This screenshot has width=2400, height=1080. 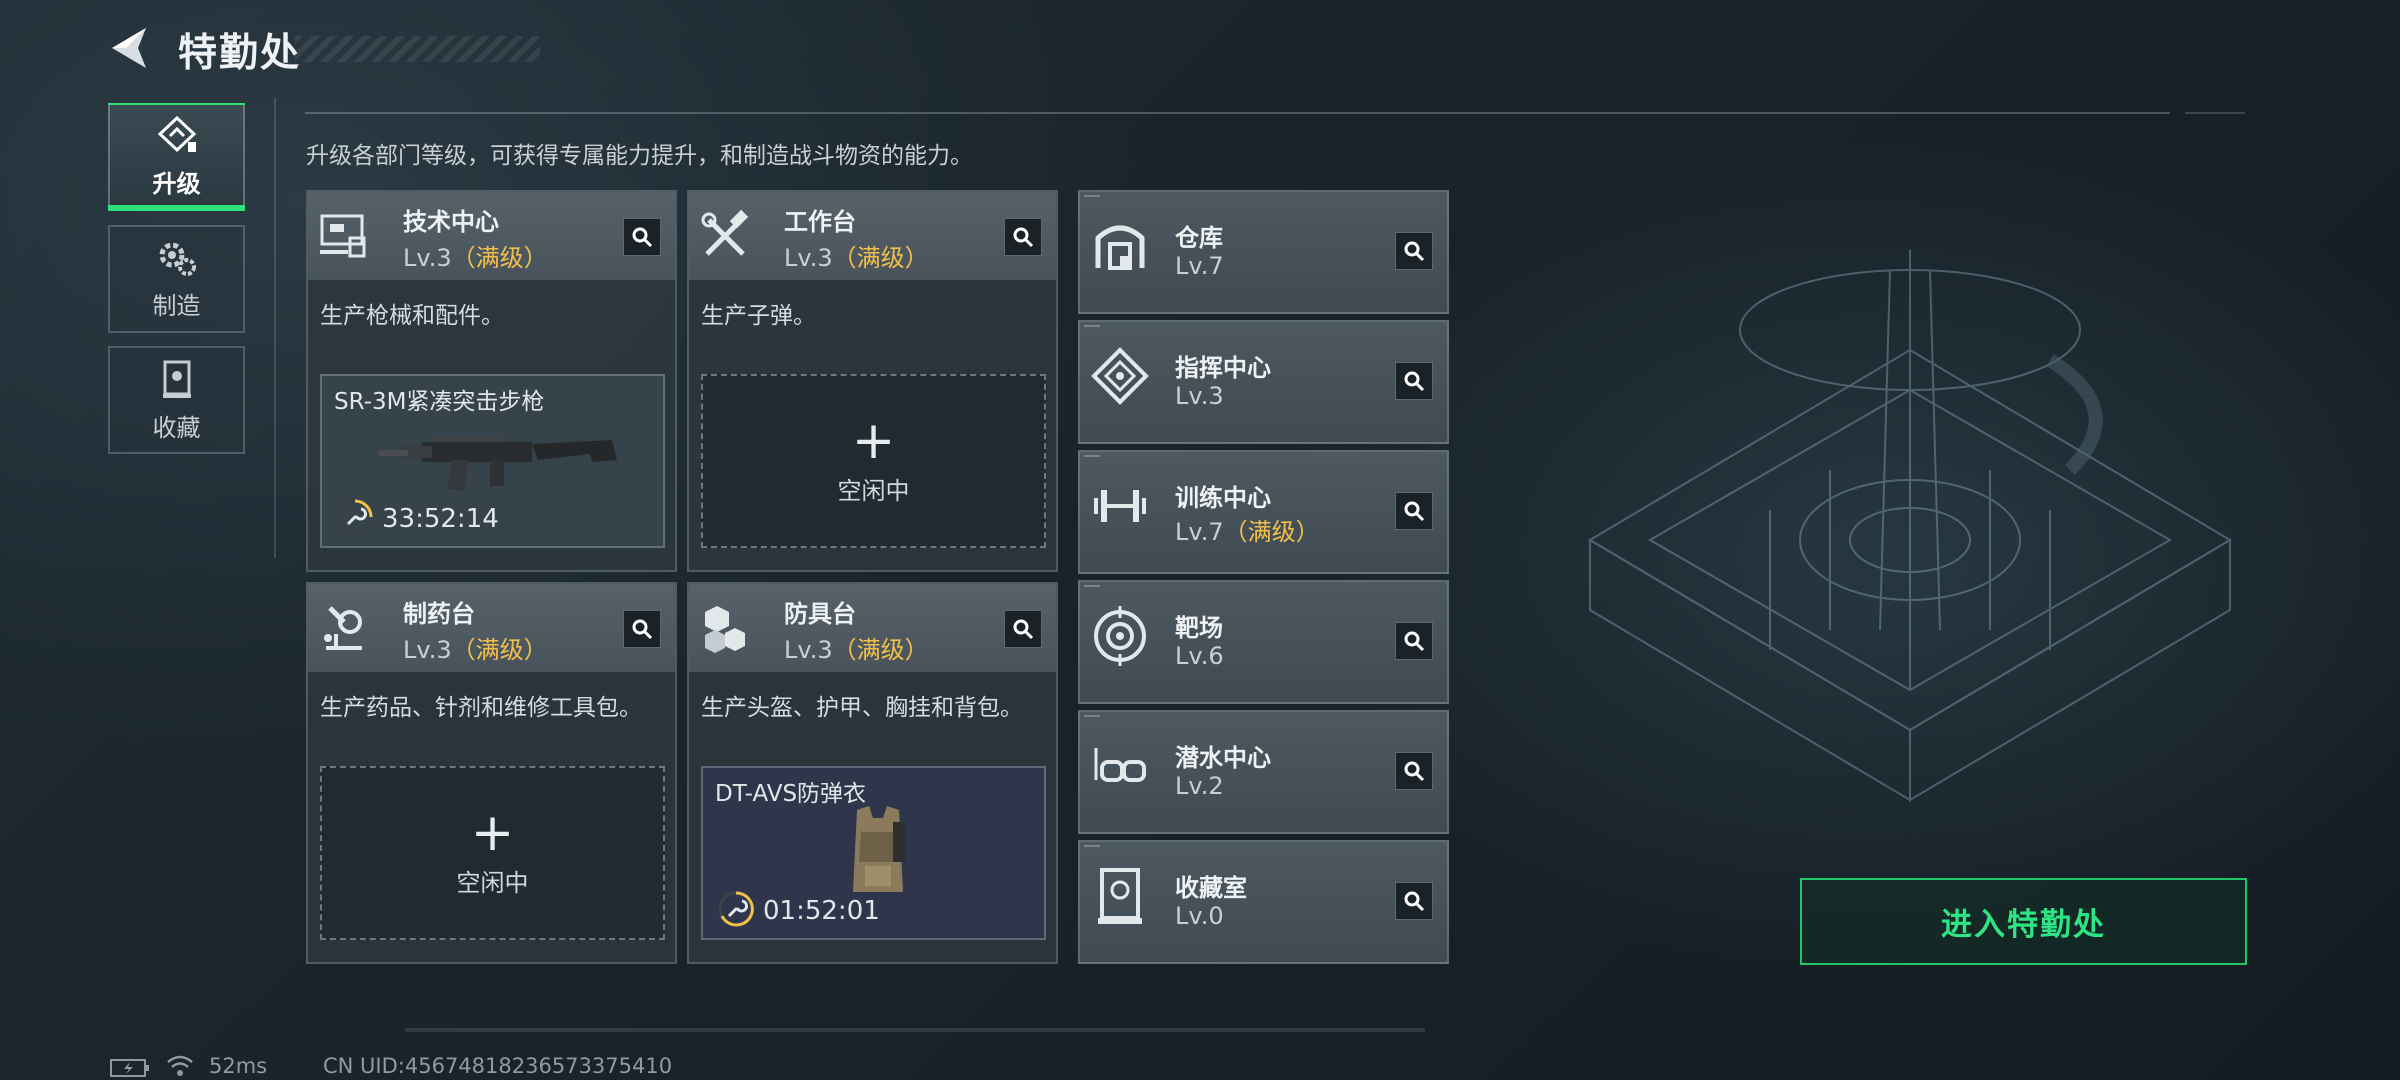 What do you see at coordinates (1223, 498) in the screenshot?
I see `row-name: 训练中心` at bounding box center [1223, 498].